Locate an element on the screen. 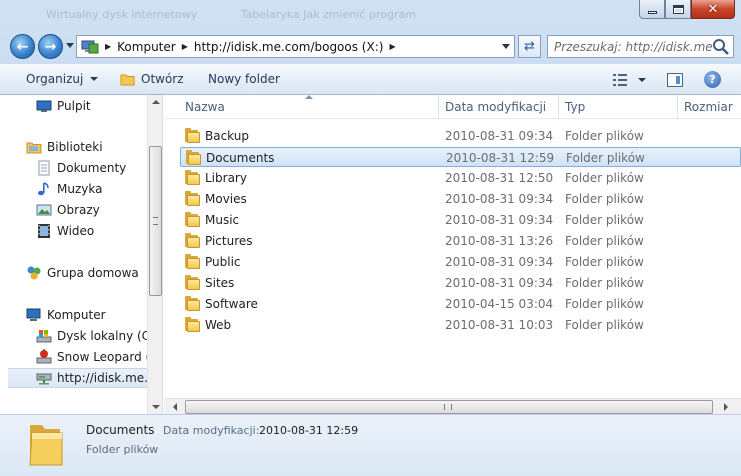 The width and height of the screenshot is (741, 476). column-header-size: Rozmiar is located at coordinates (708, 107).